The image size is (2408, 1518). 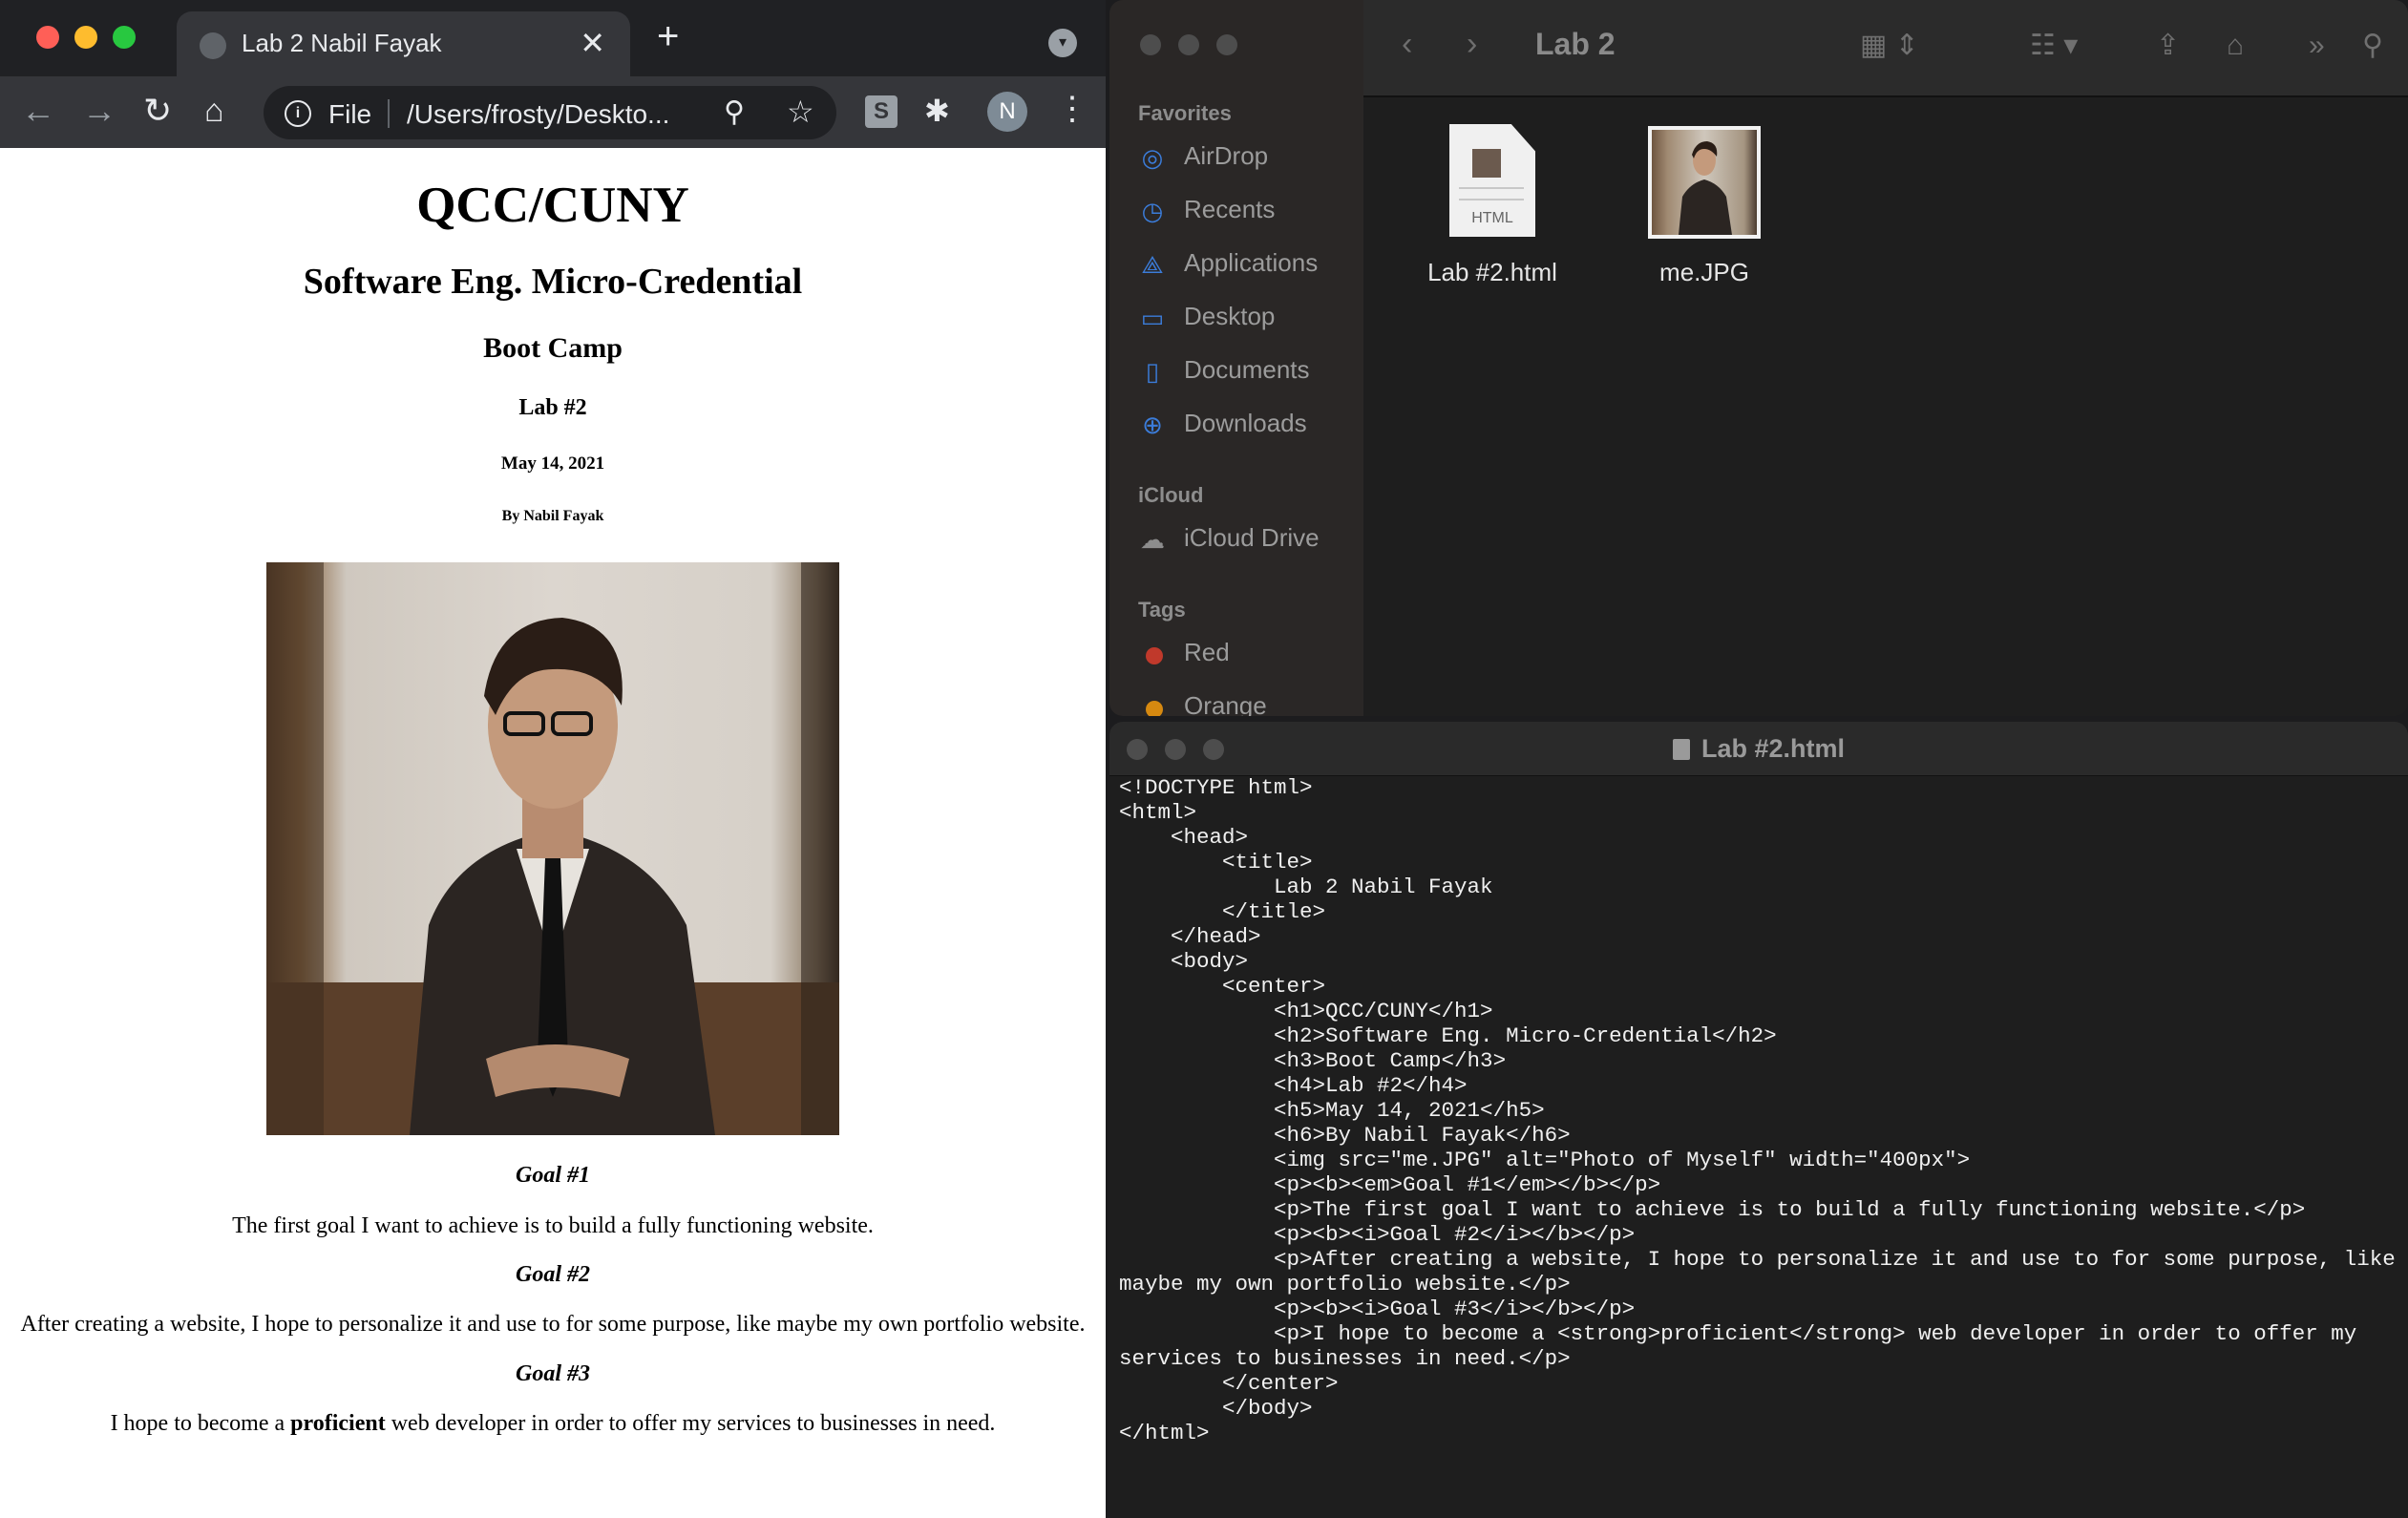 I want to click on goal1-heading: Goal #1, so click(x=553, y=1175).